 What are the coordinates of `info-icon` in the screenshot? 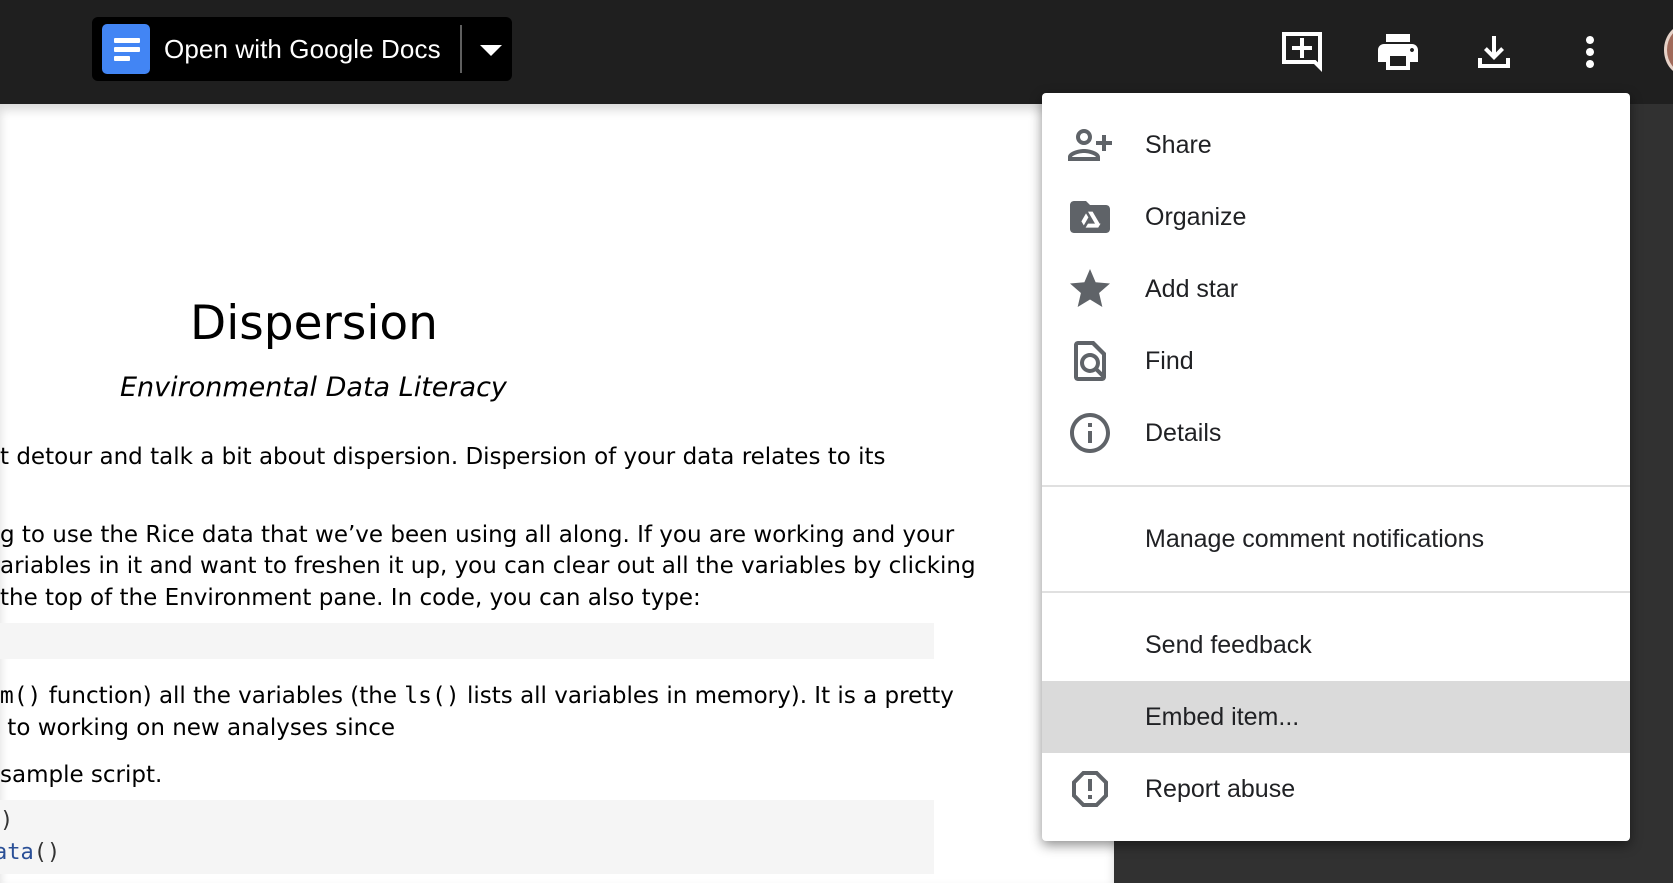 It's located at (1090, 433).